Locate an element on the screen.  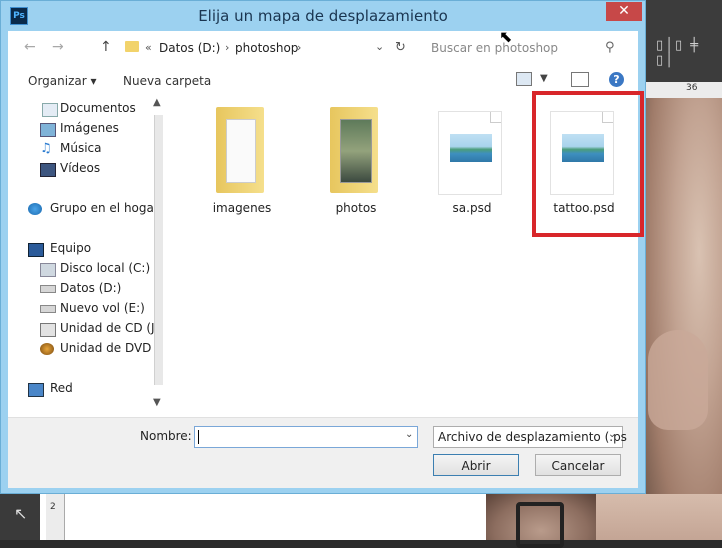
address-dropdown-icon: ⌄ is located at coordinates (379, 46).